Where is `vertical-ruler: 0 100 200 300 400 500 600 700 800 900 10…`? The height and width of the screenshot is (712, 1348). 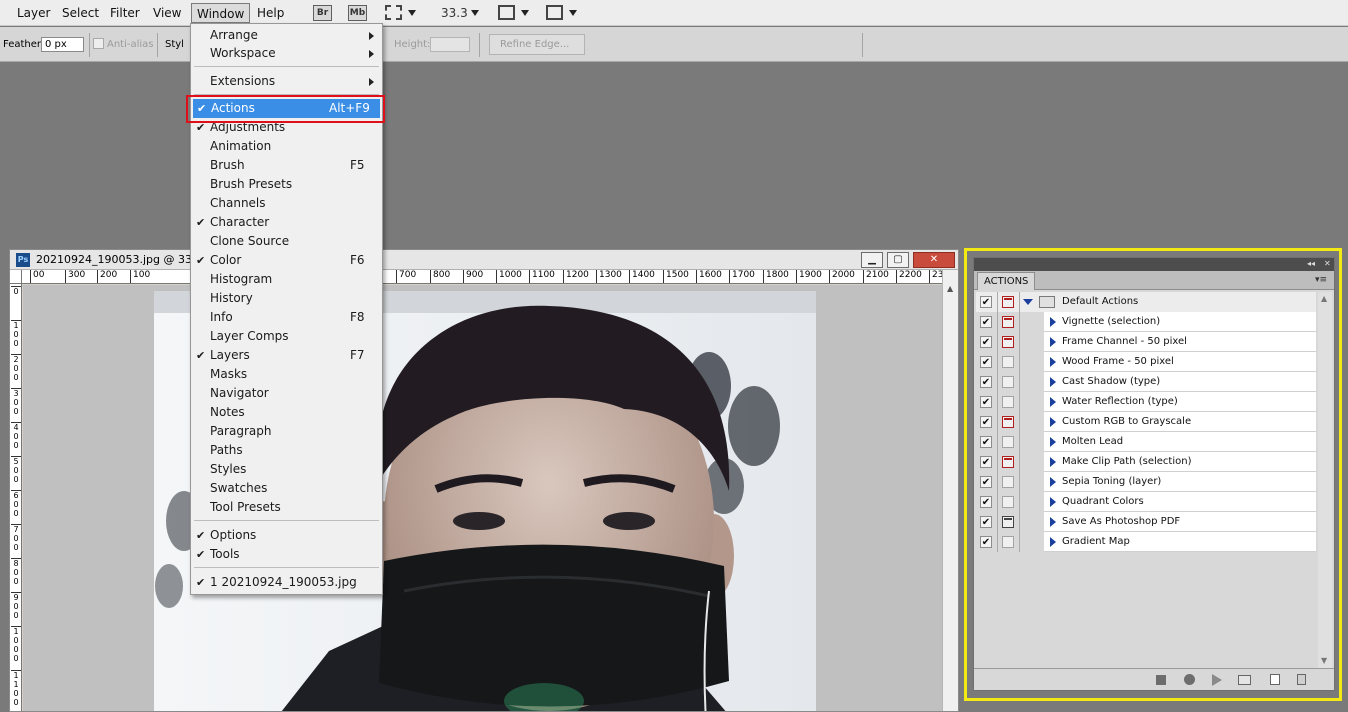
vertical-ruler: 0 100 200 300 400 500 600 700 800 900 10… is located at coordinates (16, 497).